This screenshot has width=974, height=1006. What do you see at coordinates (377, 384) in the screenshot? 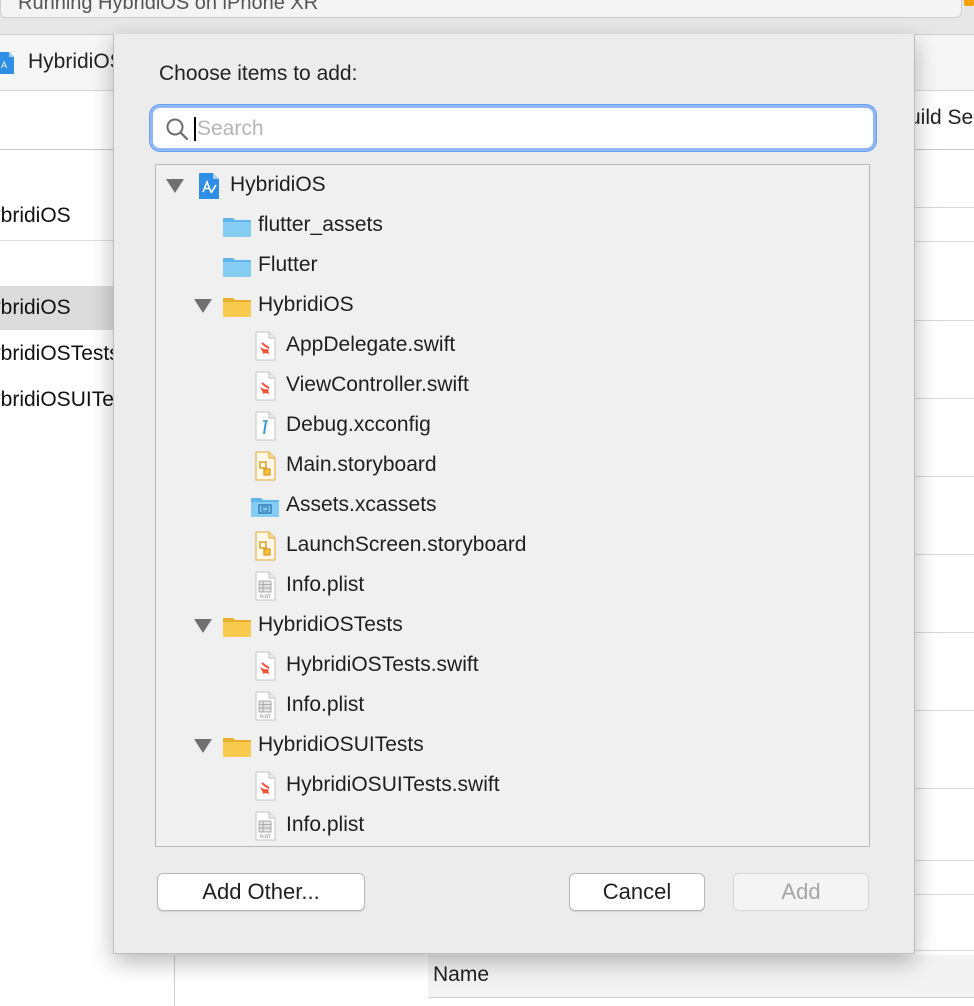
I see `tree-row-label: ViewController.swift` at bounding box center [377, 384].